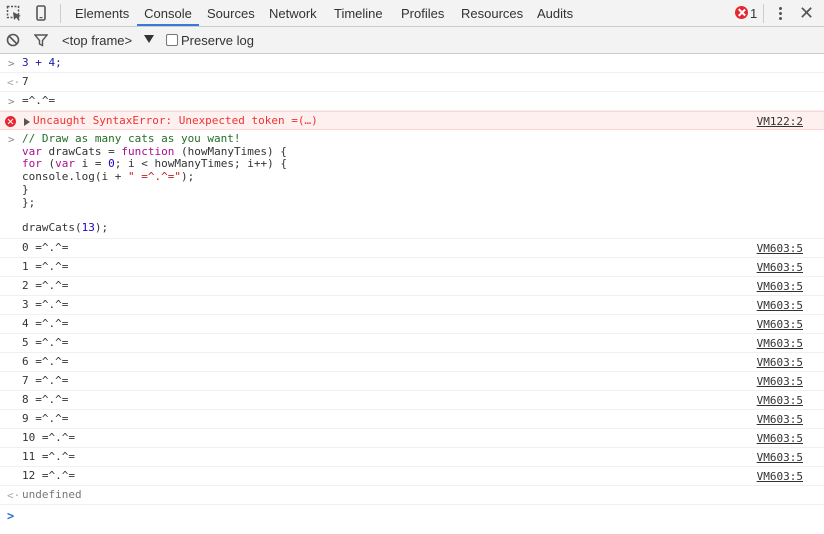  Describe the element at coordinates (45, 342) in the screenshot. I see `log-text: 5 =^.^=` at that location.